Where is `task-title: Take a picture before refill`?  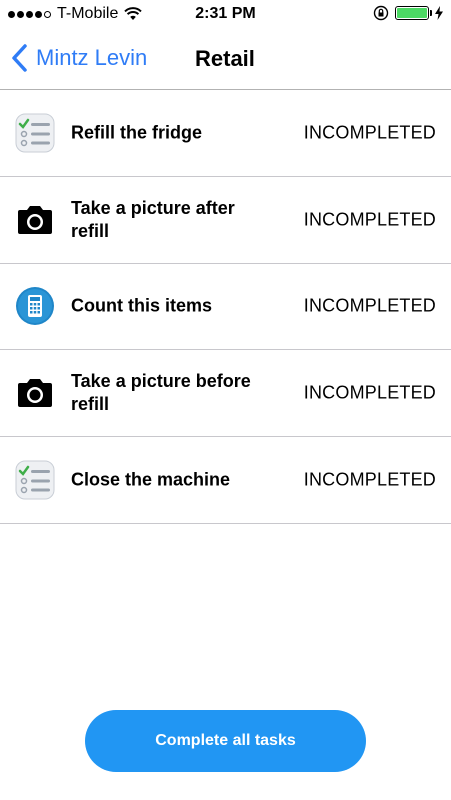 task-title: Take a picture before refill is located at coordinates (161, 393).